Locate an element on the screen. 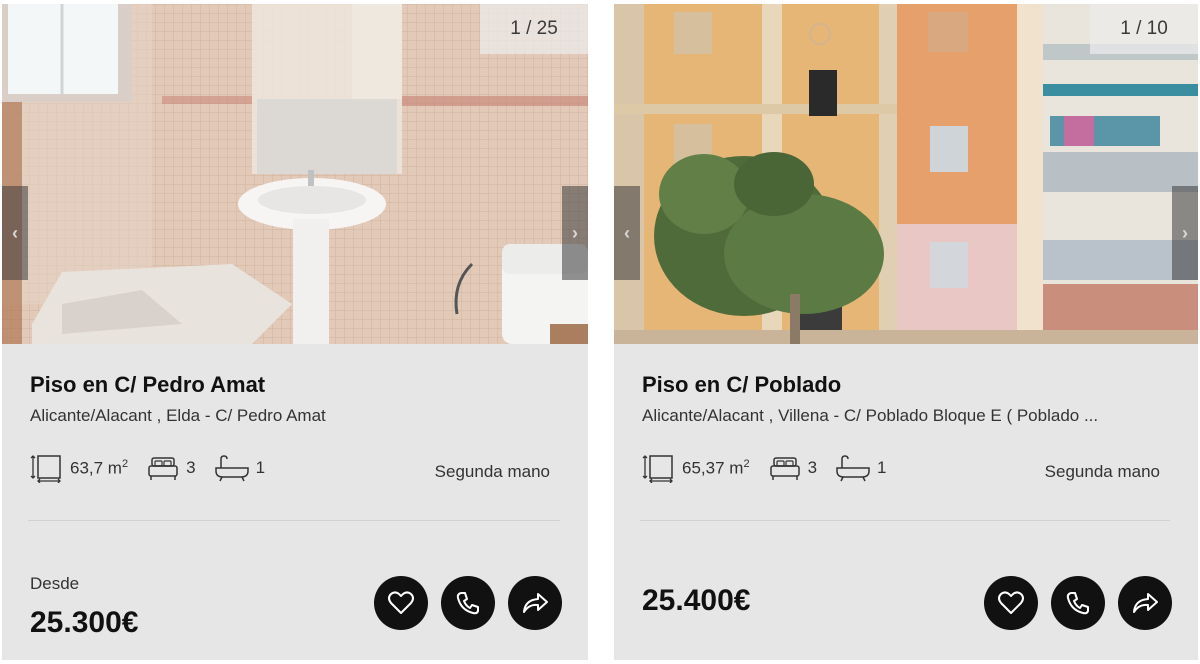  listing-price: 25.400€ is located at coordinates (696, 600).